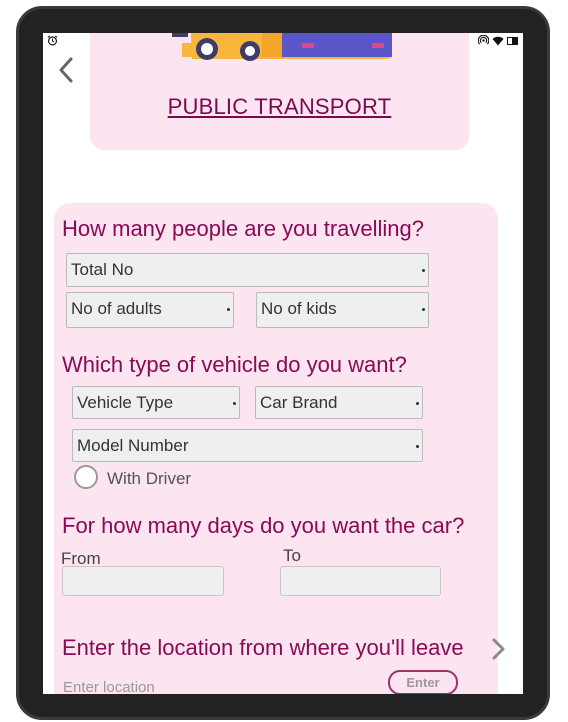 The image size is (568, 722). I want to click on back-button, so click(66, 70).